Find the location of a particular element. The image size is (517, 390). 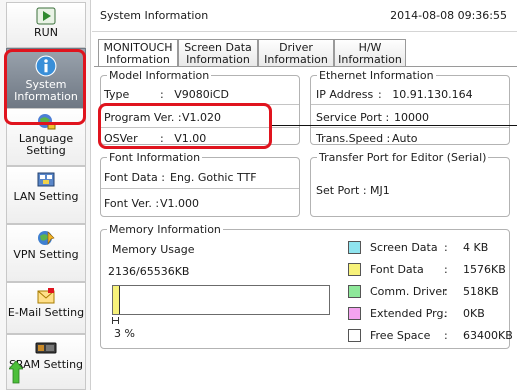

swatch-font-data is located at coordinates (354, 269).